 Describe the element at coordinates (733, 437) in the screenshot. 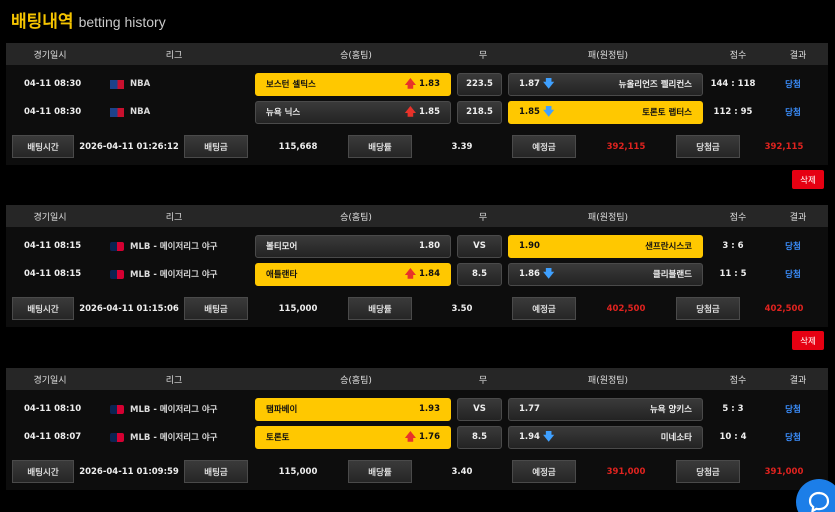

I see `game-score: 10 : 4` at that location.